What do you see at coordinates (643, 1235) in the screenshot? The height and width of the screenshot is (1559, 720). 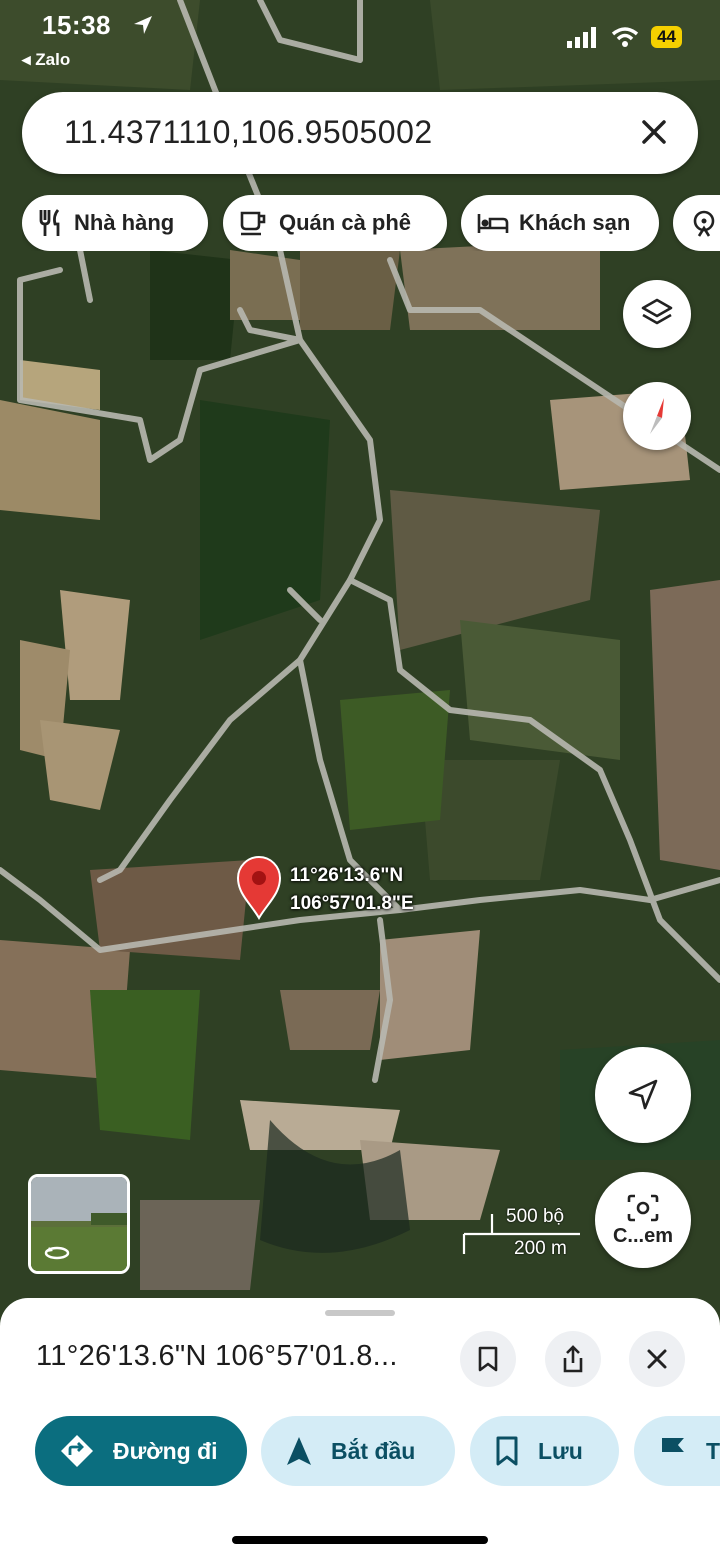 I see `camera-label: C...em` at bounding box center [643, 1235].